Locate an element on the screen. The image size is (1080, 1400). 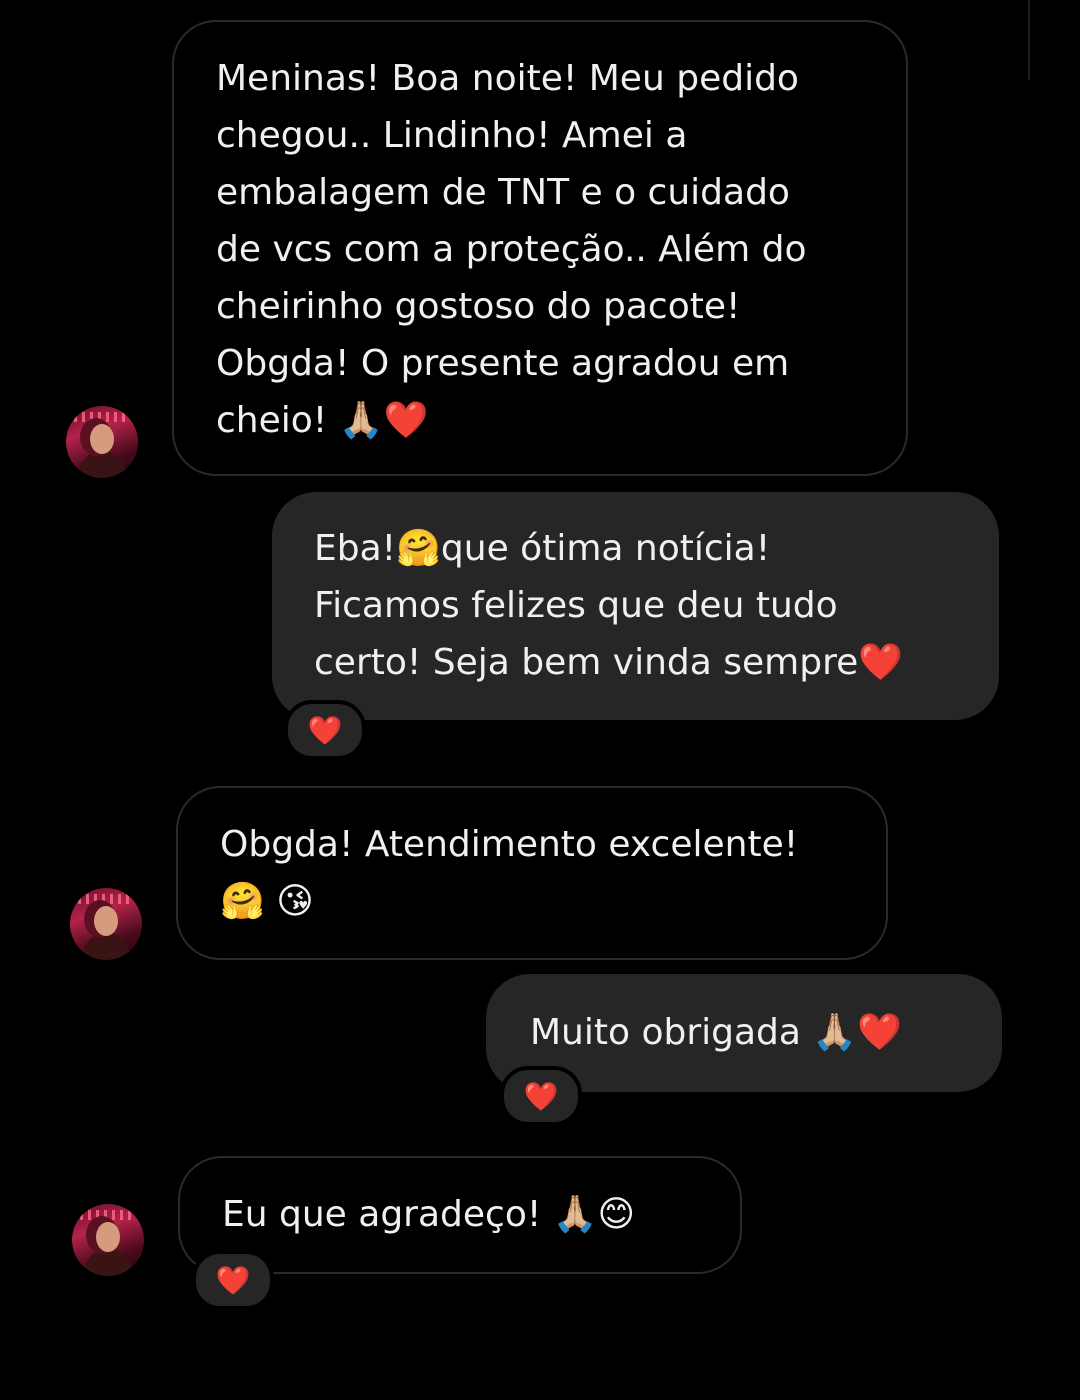
scroll-indicator is located at coordinates (1029, 40).